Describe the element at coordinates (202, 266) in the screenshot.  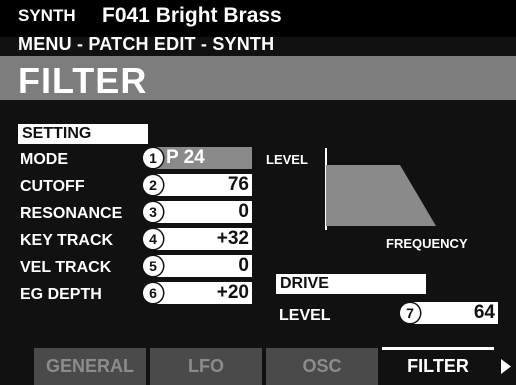
I see `vel-track-value: 0` at that location.